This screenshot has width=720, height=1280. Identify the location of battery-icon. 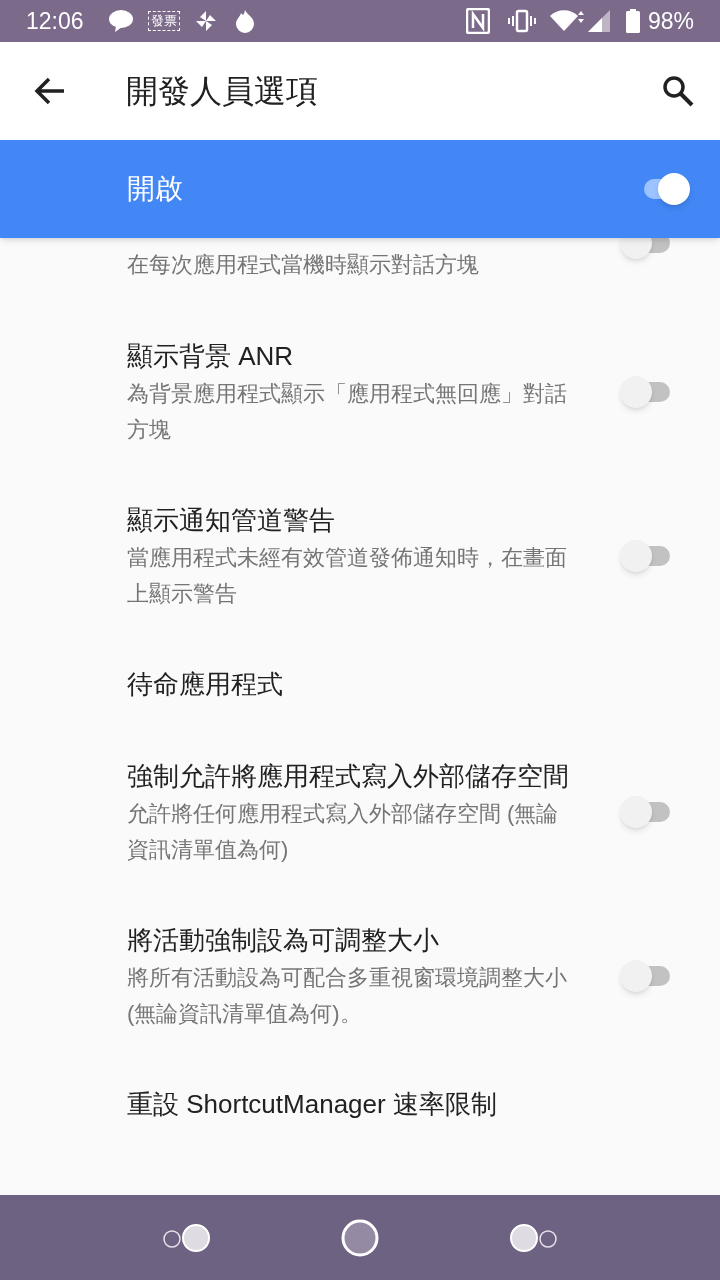
(632, 21).